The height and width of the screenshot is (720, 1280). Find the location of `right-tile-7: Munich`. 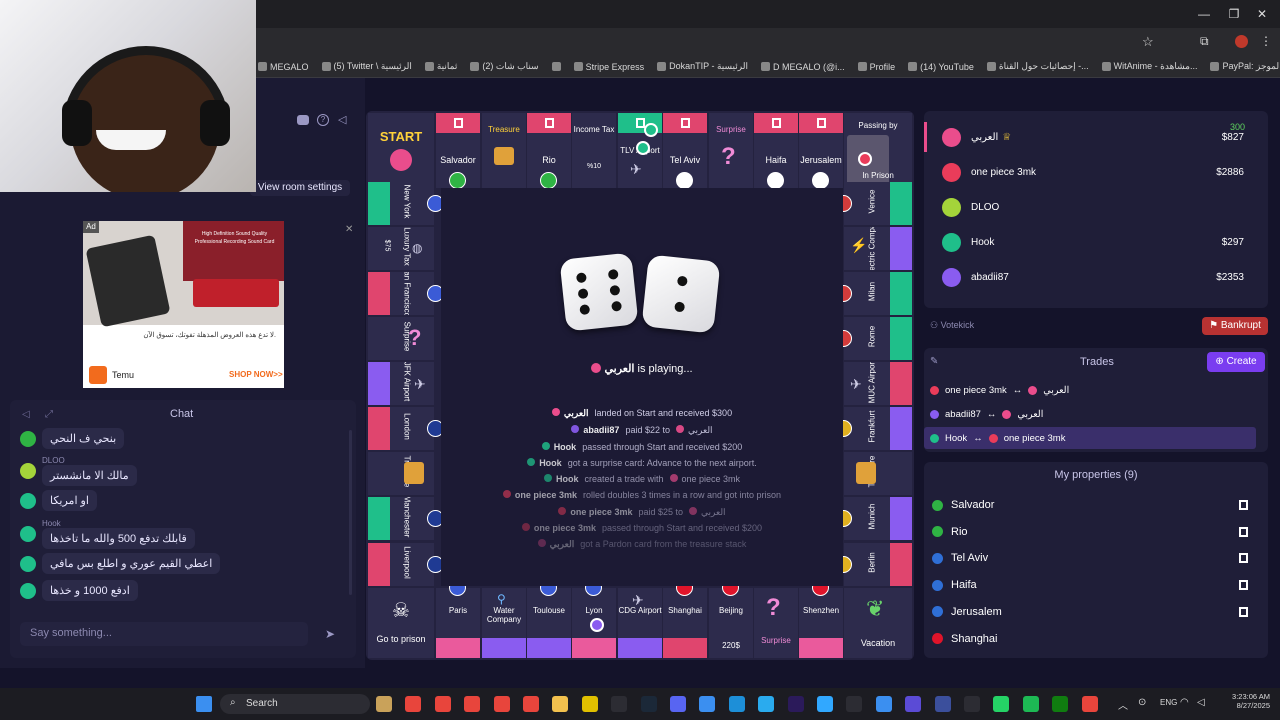

right-tile-7: Munich is located at coordinates (878, 518).